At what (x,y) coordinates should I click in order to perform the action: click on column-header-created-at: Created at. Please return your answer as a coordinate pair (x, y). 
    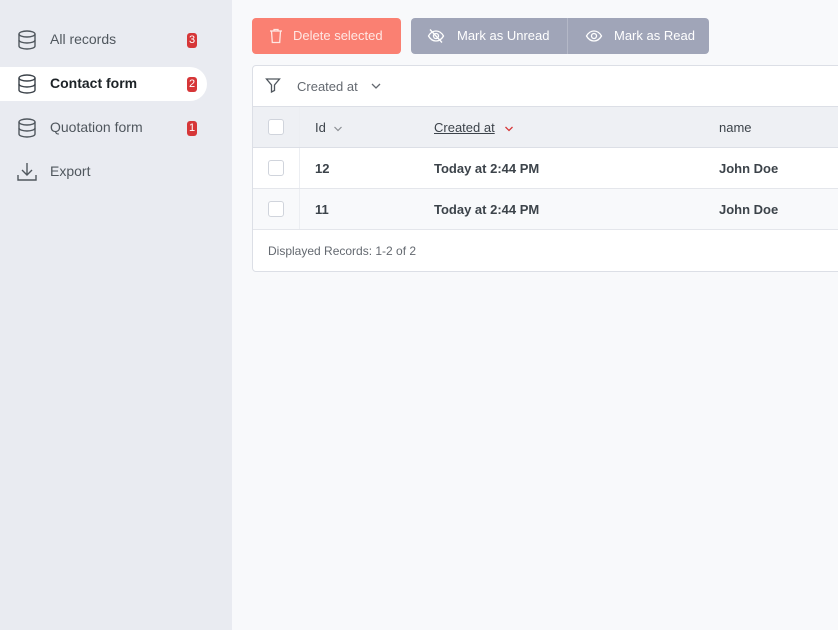
    Looking at the image, I should click on (464, 127).